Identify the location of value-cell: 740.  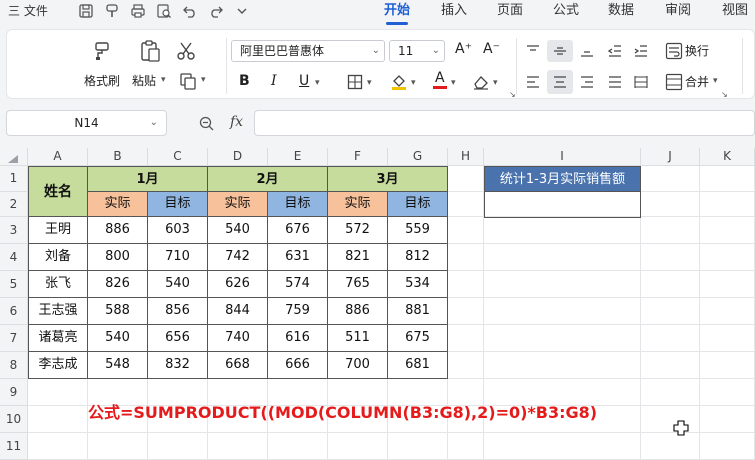
(238, 338).